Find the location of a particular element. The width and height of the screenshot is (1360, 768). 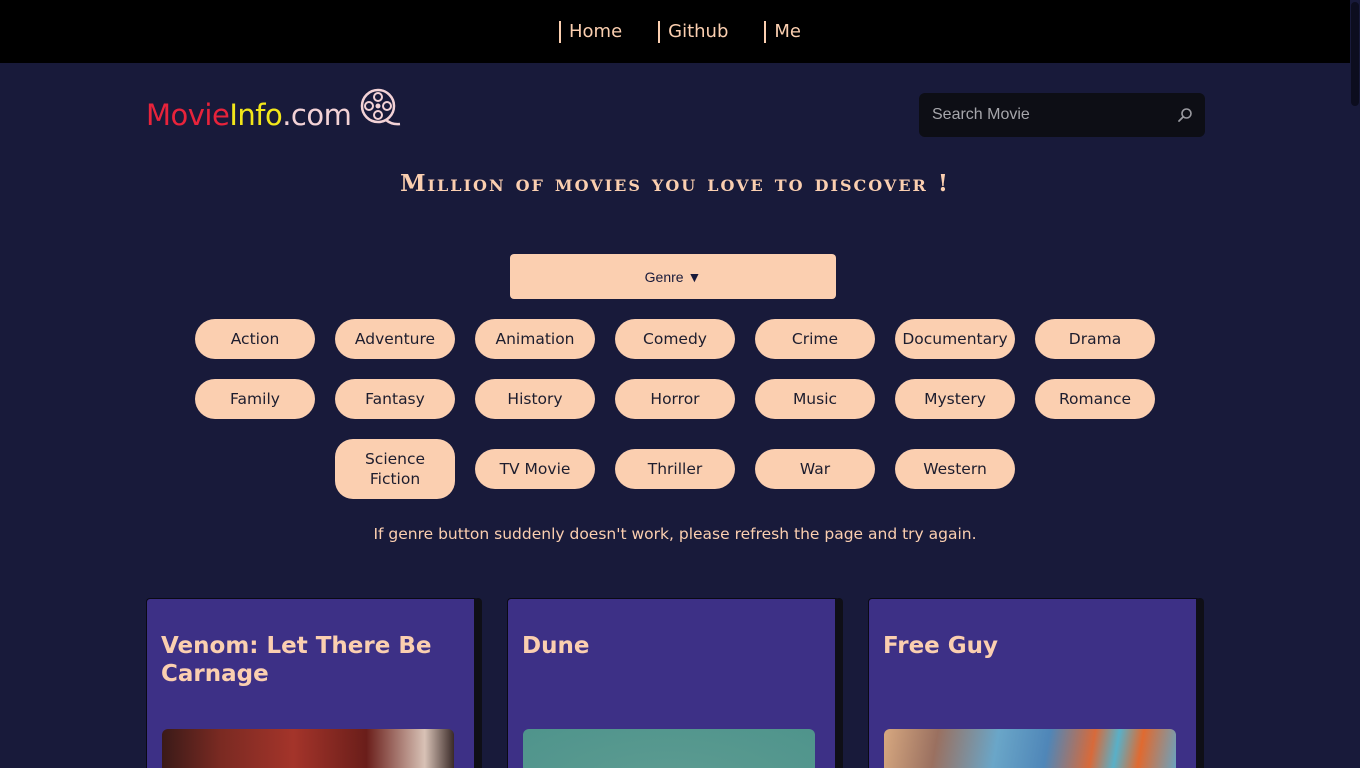

search-box is located at coordinates (1062, 115).